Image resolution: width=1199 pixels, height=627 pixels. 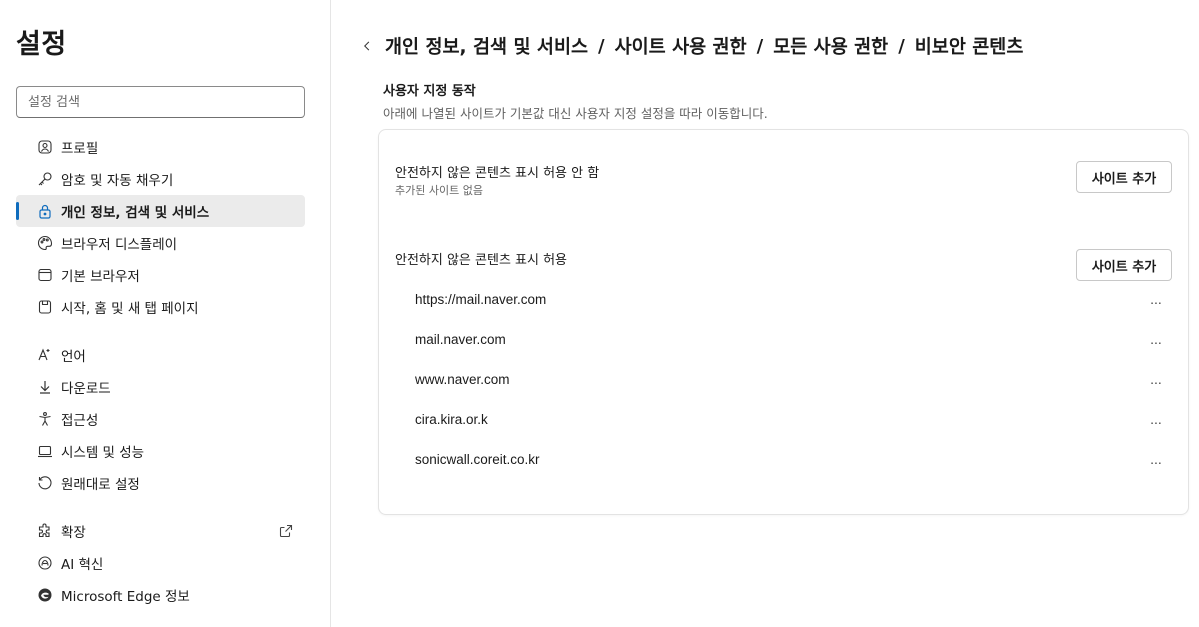 What do you see at coordinates (73, 533) in the screenshot?
I see `sidebar-item-label: 확장` at bounding box center [73, 533].